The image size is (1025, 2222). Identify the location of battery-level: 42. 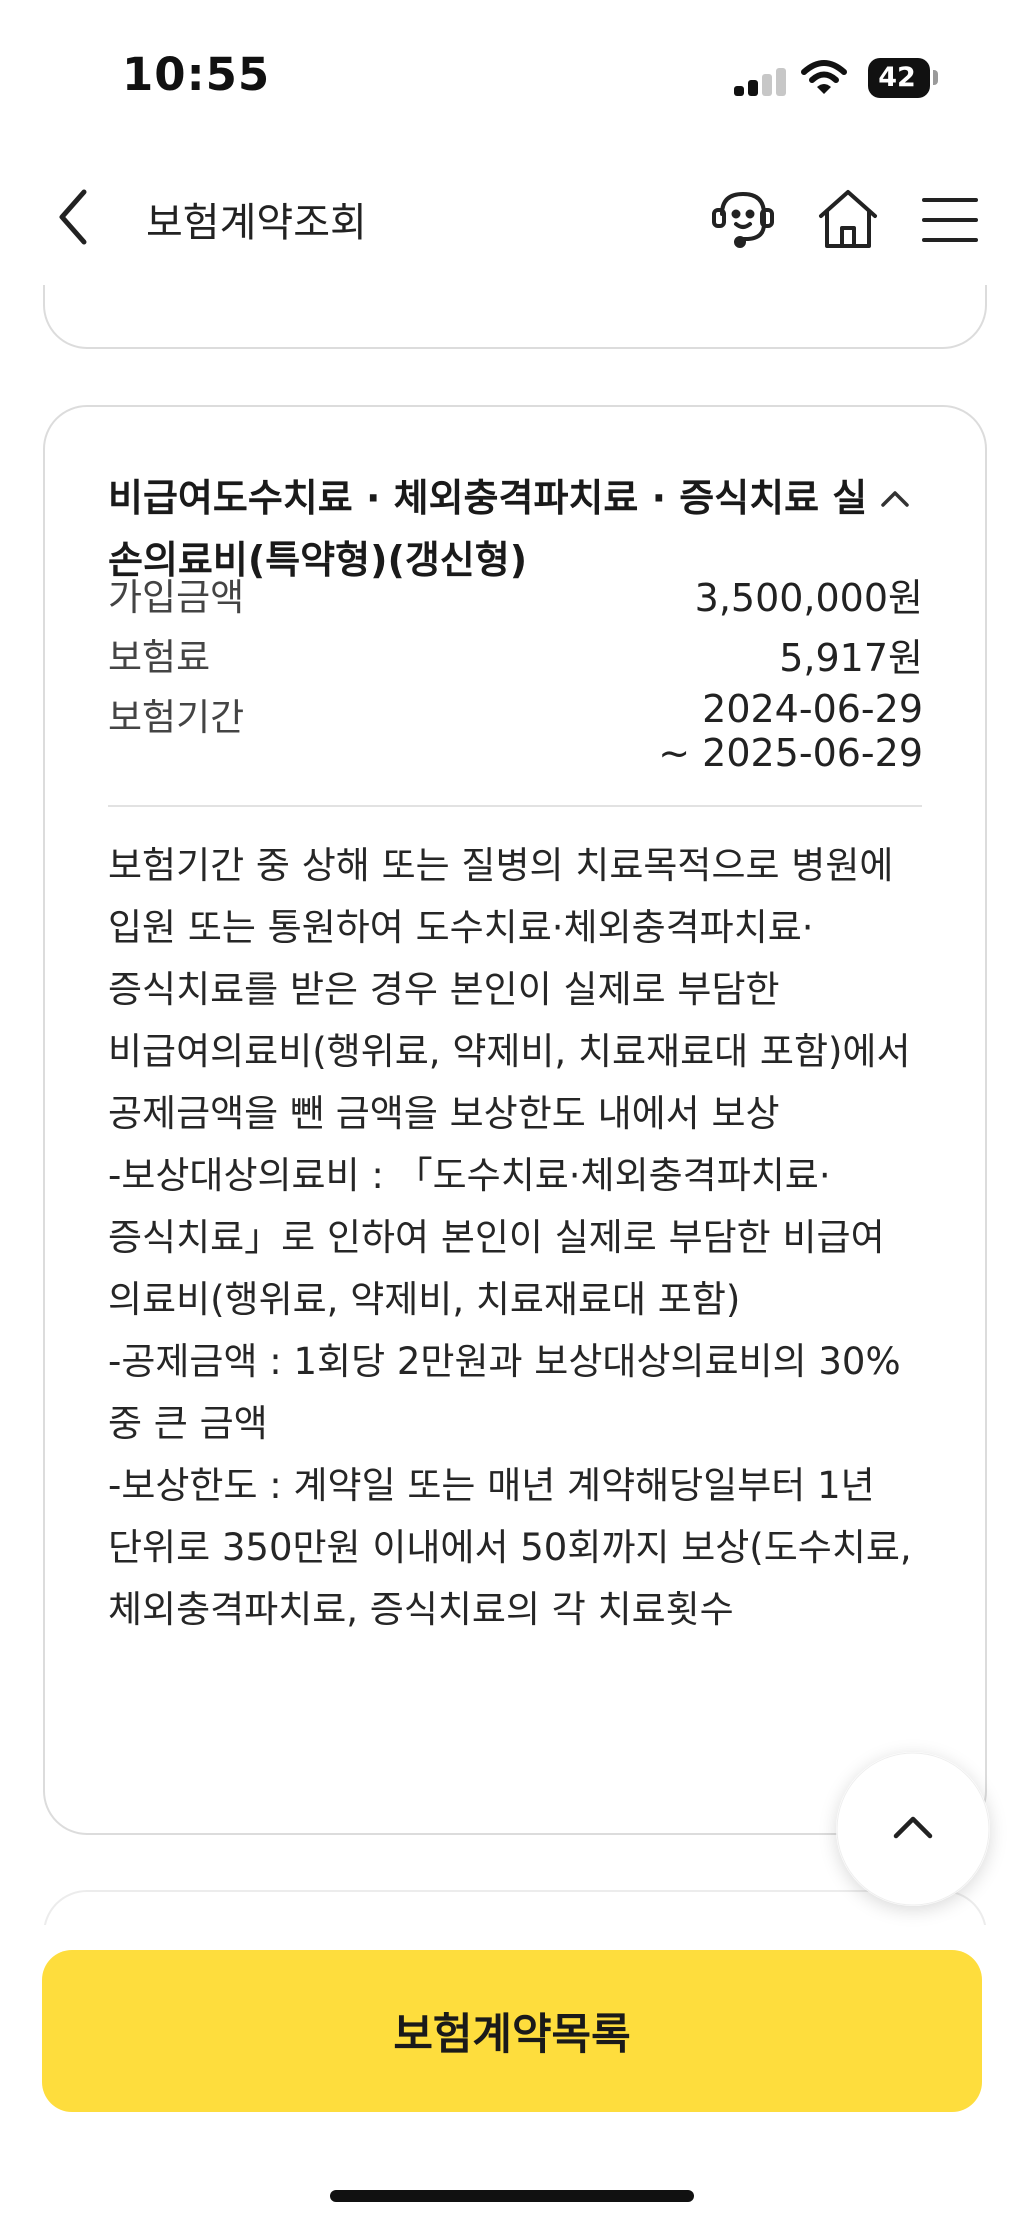
(897, 77).